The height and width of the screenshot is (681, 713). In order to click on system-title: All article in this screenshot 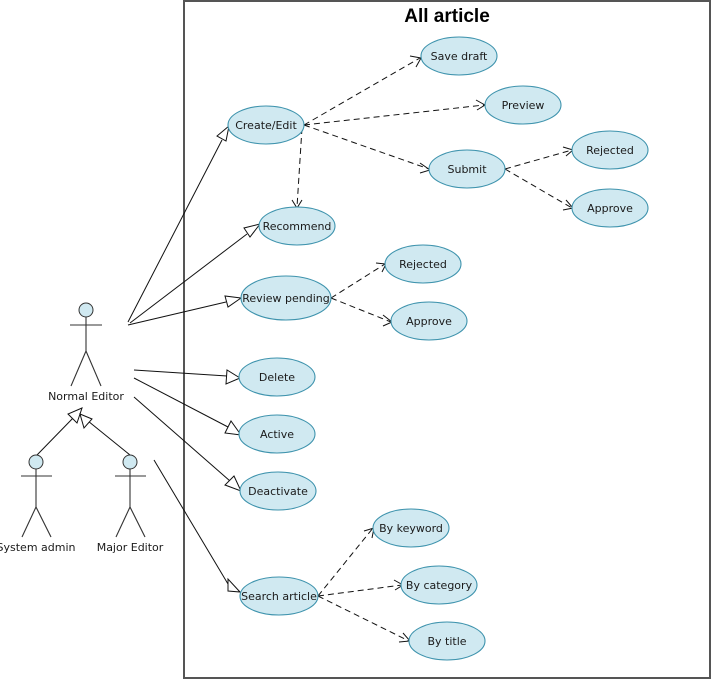, I will do `click(447, 16)`.